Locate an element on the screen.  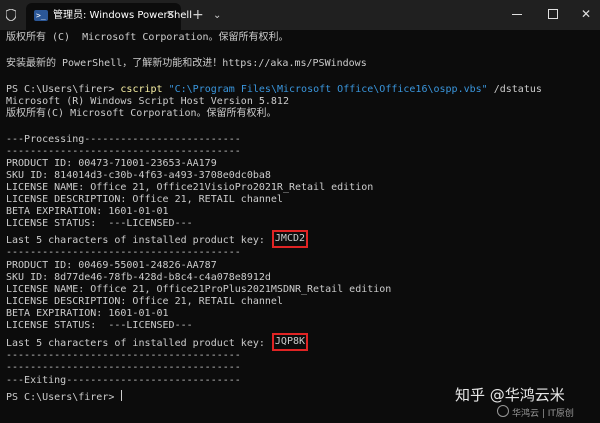
chevron-down-icon: ⌄ is located at coordinates (217, 16).